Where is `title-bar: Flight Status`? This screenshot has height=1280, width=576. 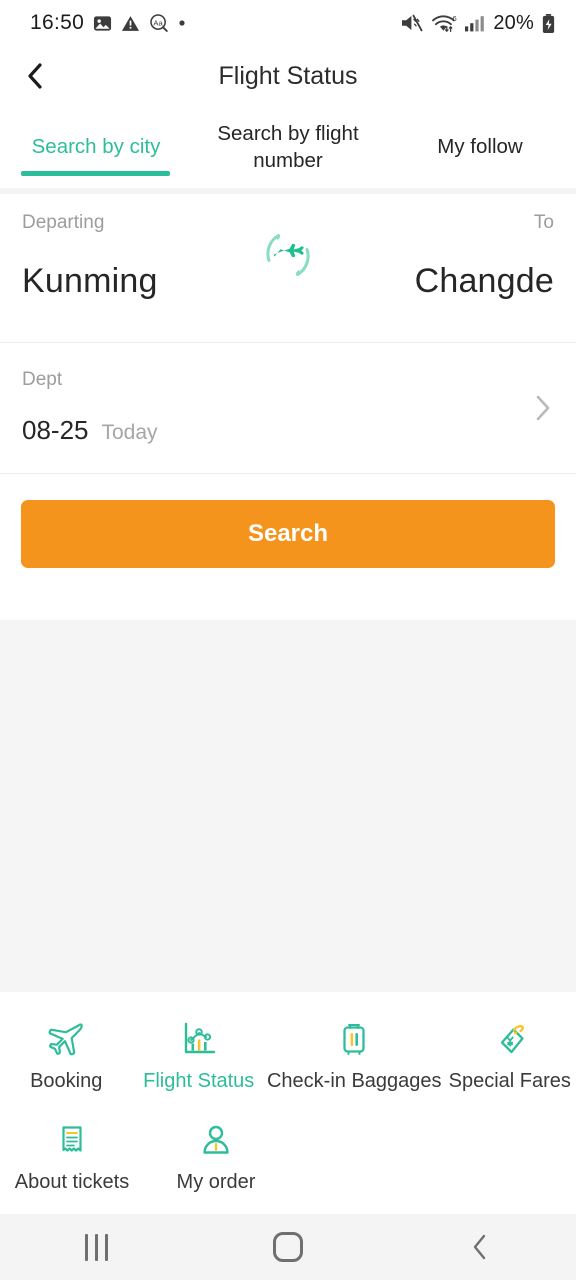
title-bar: Flight Status is located at coordinates (288, 76).